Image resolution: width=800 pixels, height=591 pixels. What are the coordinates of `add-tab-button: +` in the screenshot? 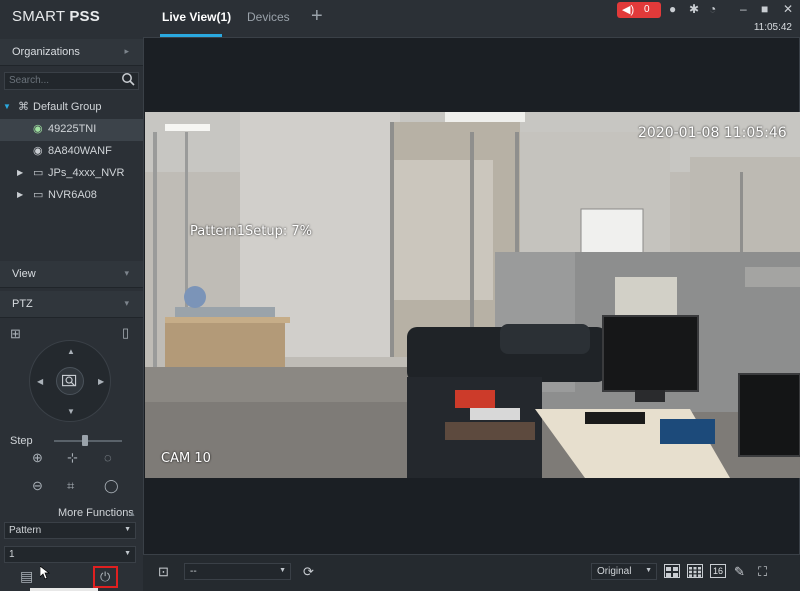 It's located at (317, 16).